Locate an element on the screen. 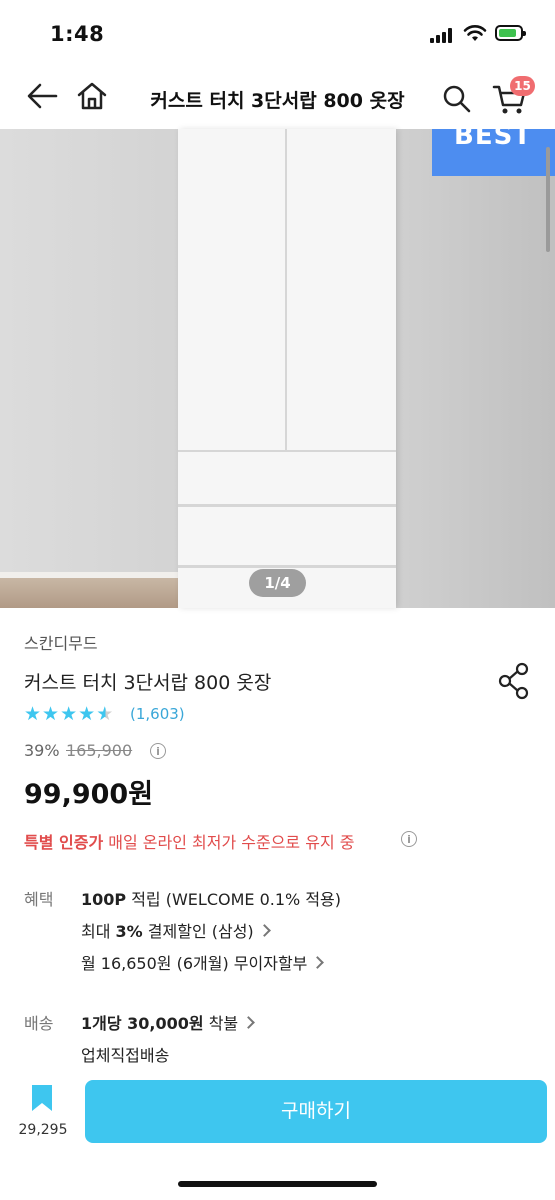 This screenshot has height=1200, width=555. gallery-pager: 1/4 is located at coordinates (277, 583).